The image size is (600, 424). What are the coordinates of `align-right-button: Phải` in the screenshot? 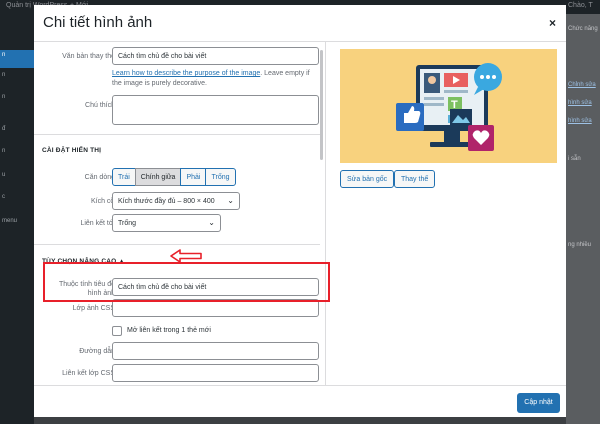 It's located at (193, 177).